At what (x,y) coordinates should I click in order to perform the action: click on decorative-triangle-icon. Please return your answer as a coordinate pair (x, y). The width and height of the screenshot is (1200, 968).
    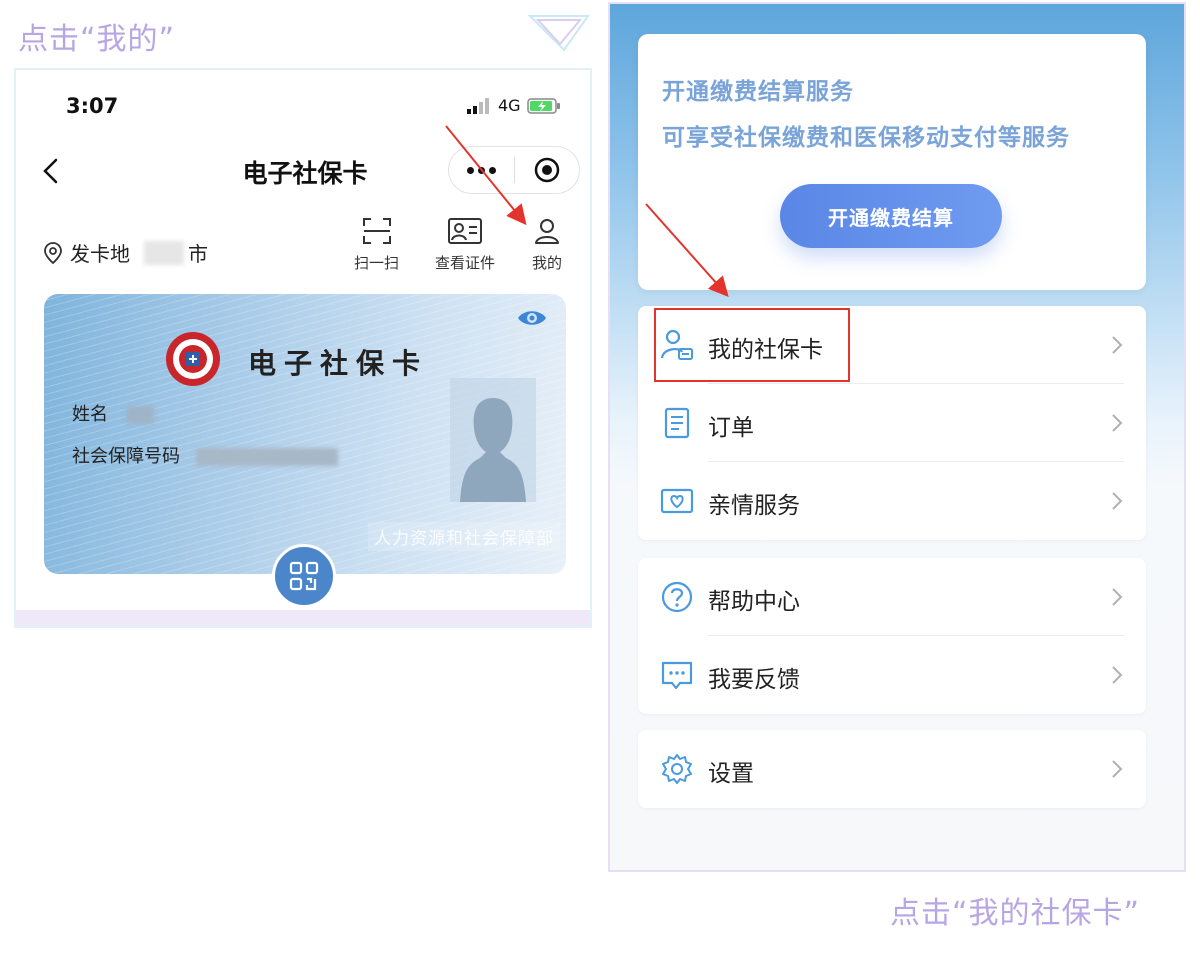
    Looking at the image, I should click on (559, 33).